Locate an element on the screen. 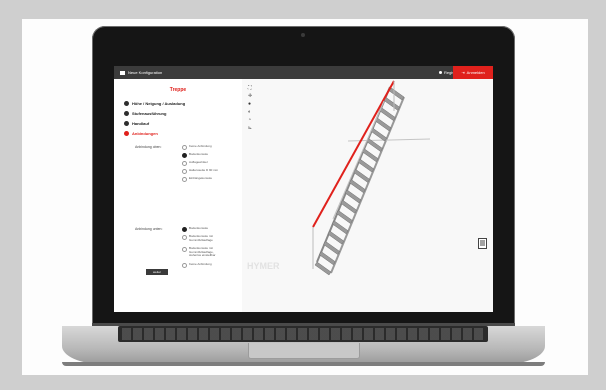 The image size is (606, 390). viewer-toolbar: ⛶ ✛ ● ◐ ◔ ⊾ is located at coordinates (252, 108).